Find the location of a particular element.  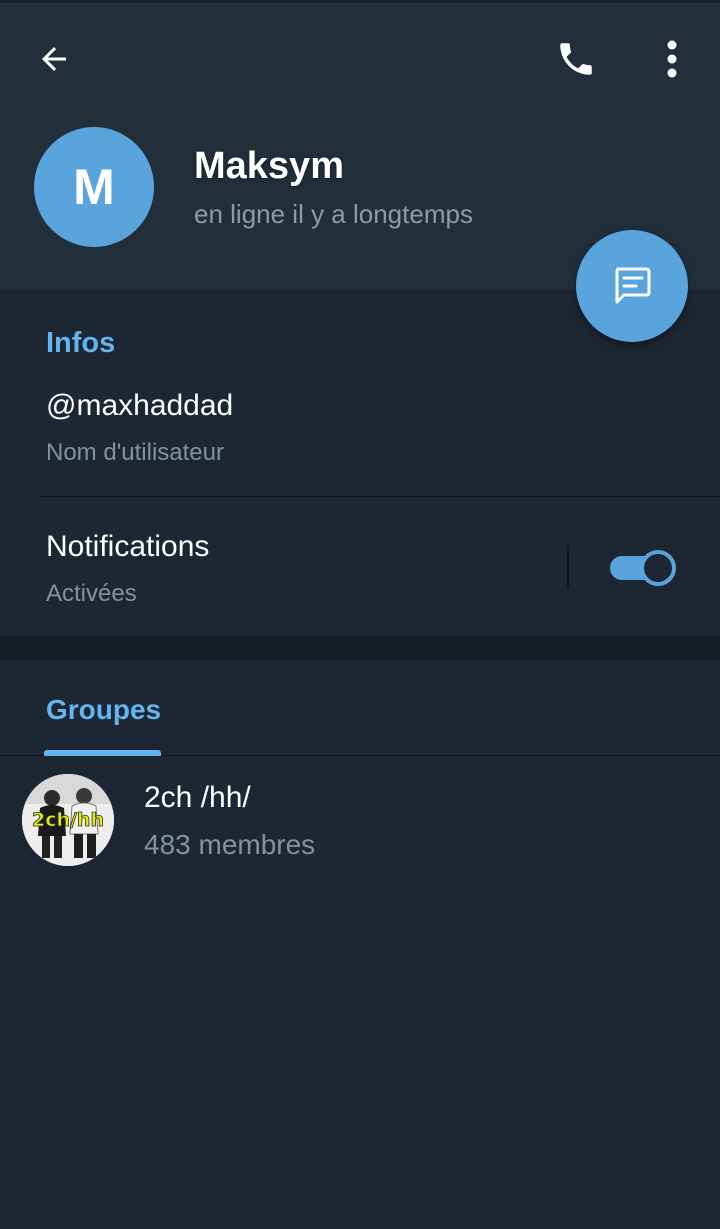

call-button is located at coordinates (576, 59).